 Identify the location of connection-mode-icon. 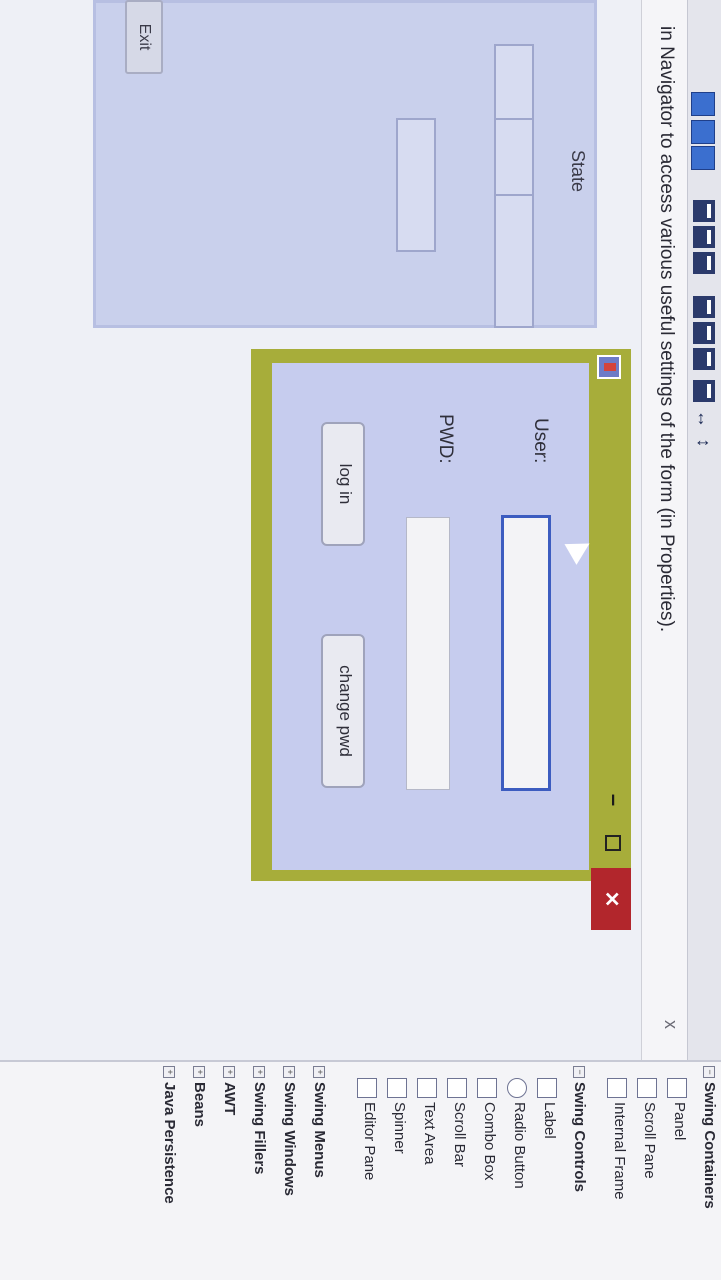
(703, 132).